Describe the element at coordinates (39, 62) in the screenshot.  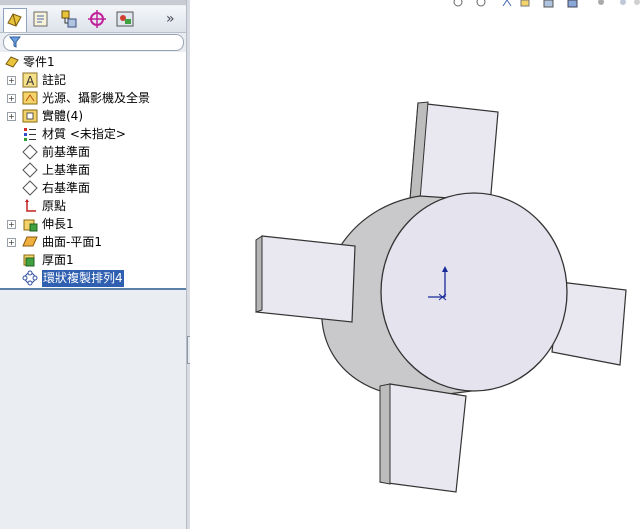
I see `tree-root-label: 零件1` at that location.